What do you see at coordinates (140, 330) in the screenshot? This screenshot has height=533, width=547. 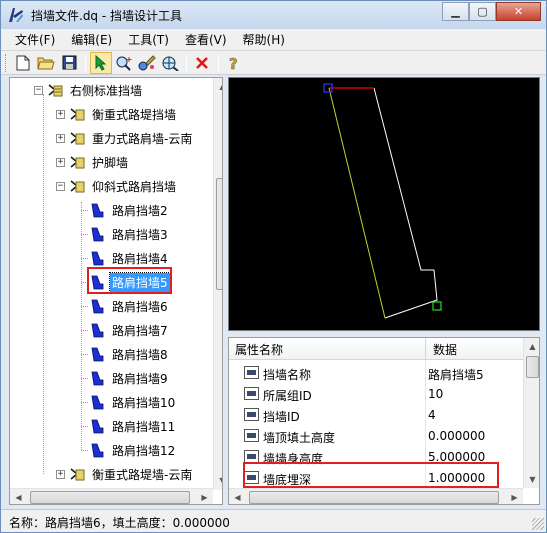 I see `tree-item-label: 路肩挡墙7` at bounding box center [140, 330].